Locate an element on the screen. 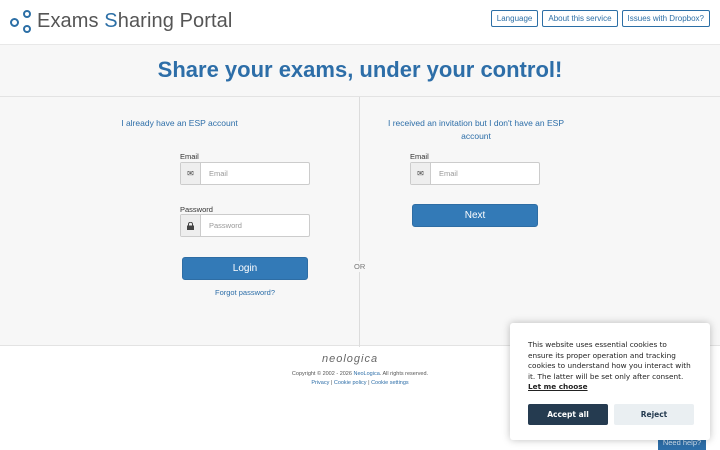 This screenshot has height=450, width=720. site-logo: Exams Sharing Portal is located at coordinates (121, 21).